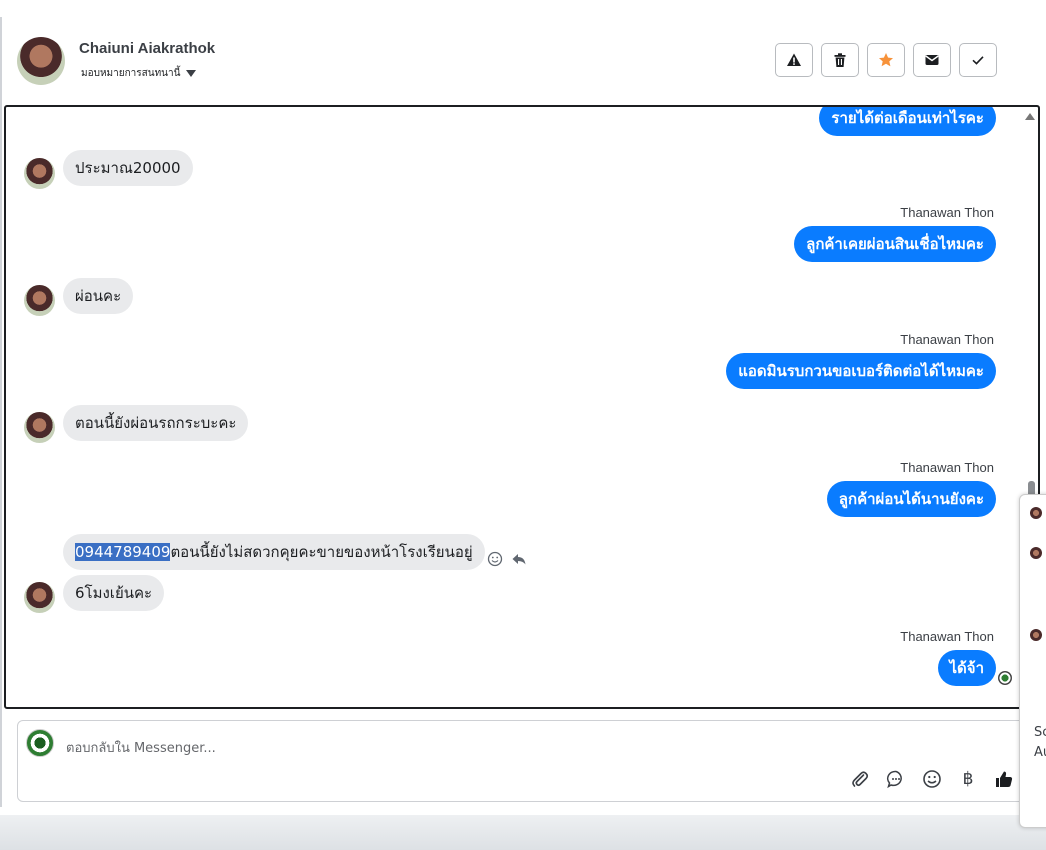 This screenshot has height=850, width=1046. I want to click on side-popup-panel: Sc Au, so click(1032, 661).